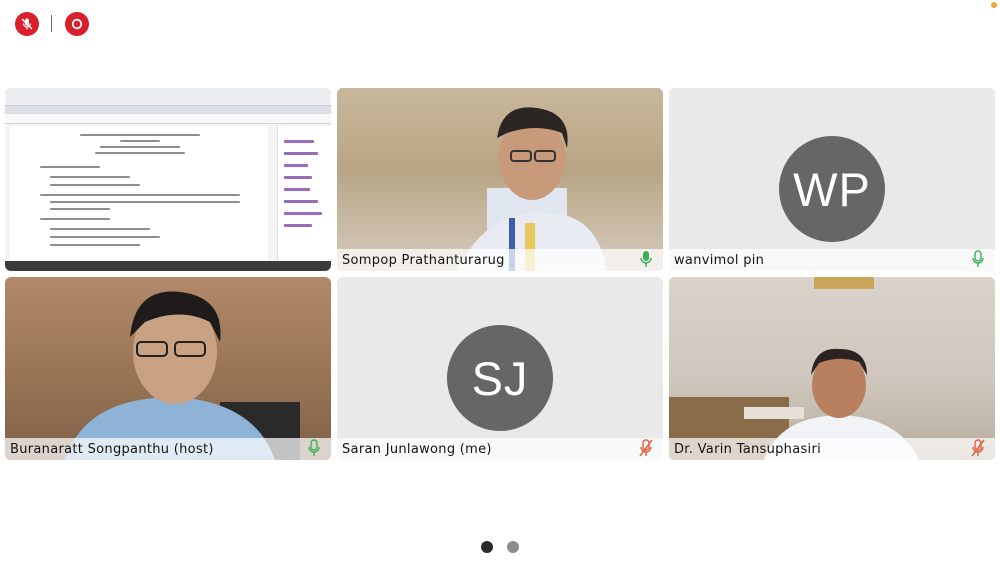  Describe the element at coordinates (417, 449) in the screenshot. I see `participant-name: Saran Junlawong (me)` at that location.